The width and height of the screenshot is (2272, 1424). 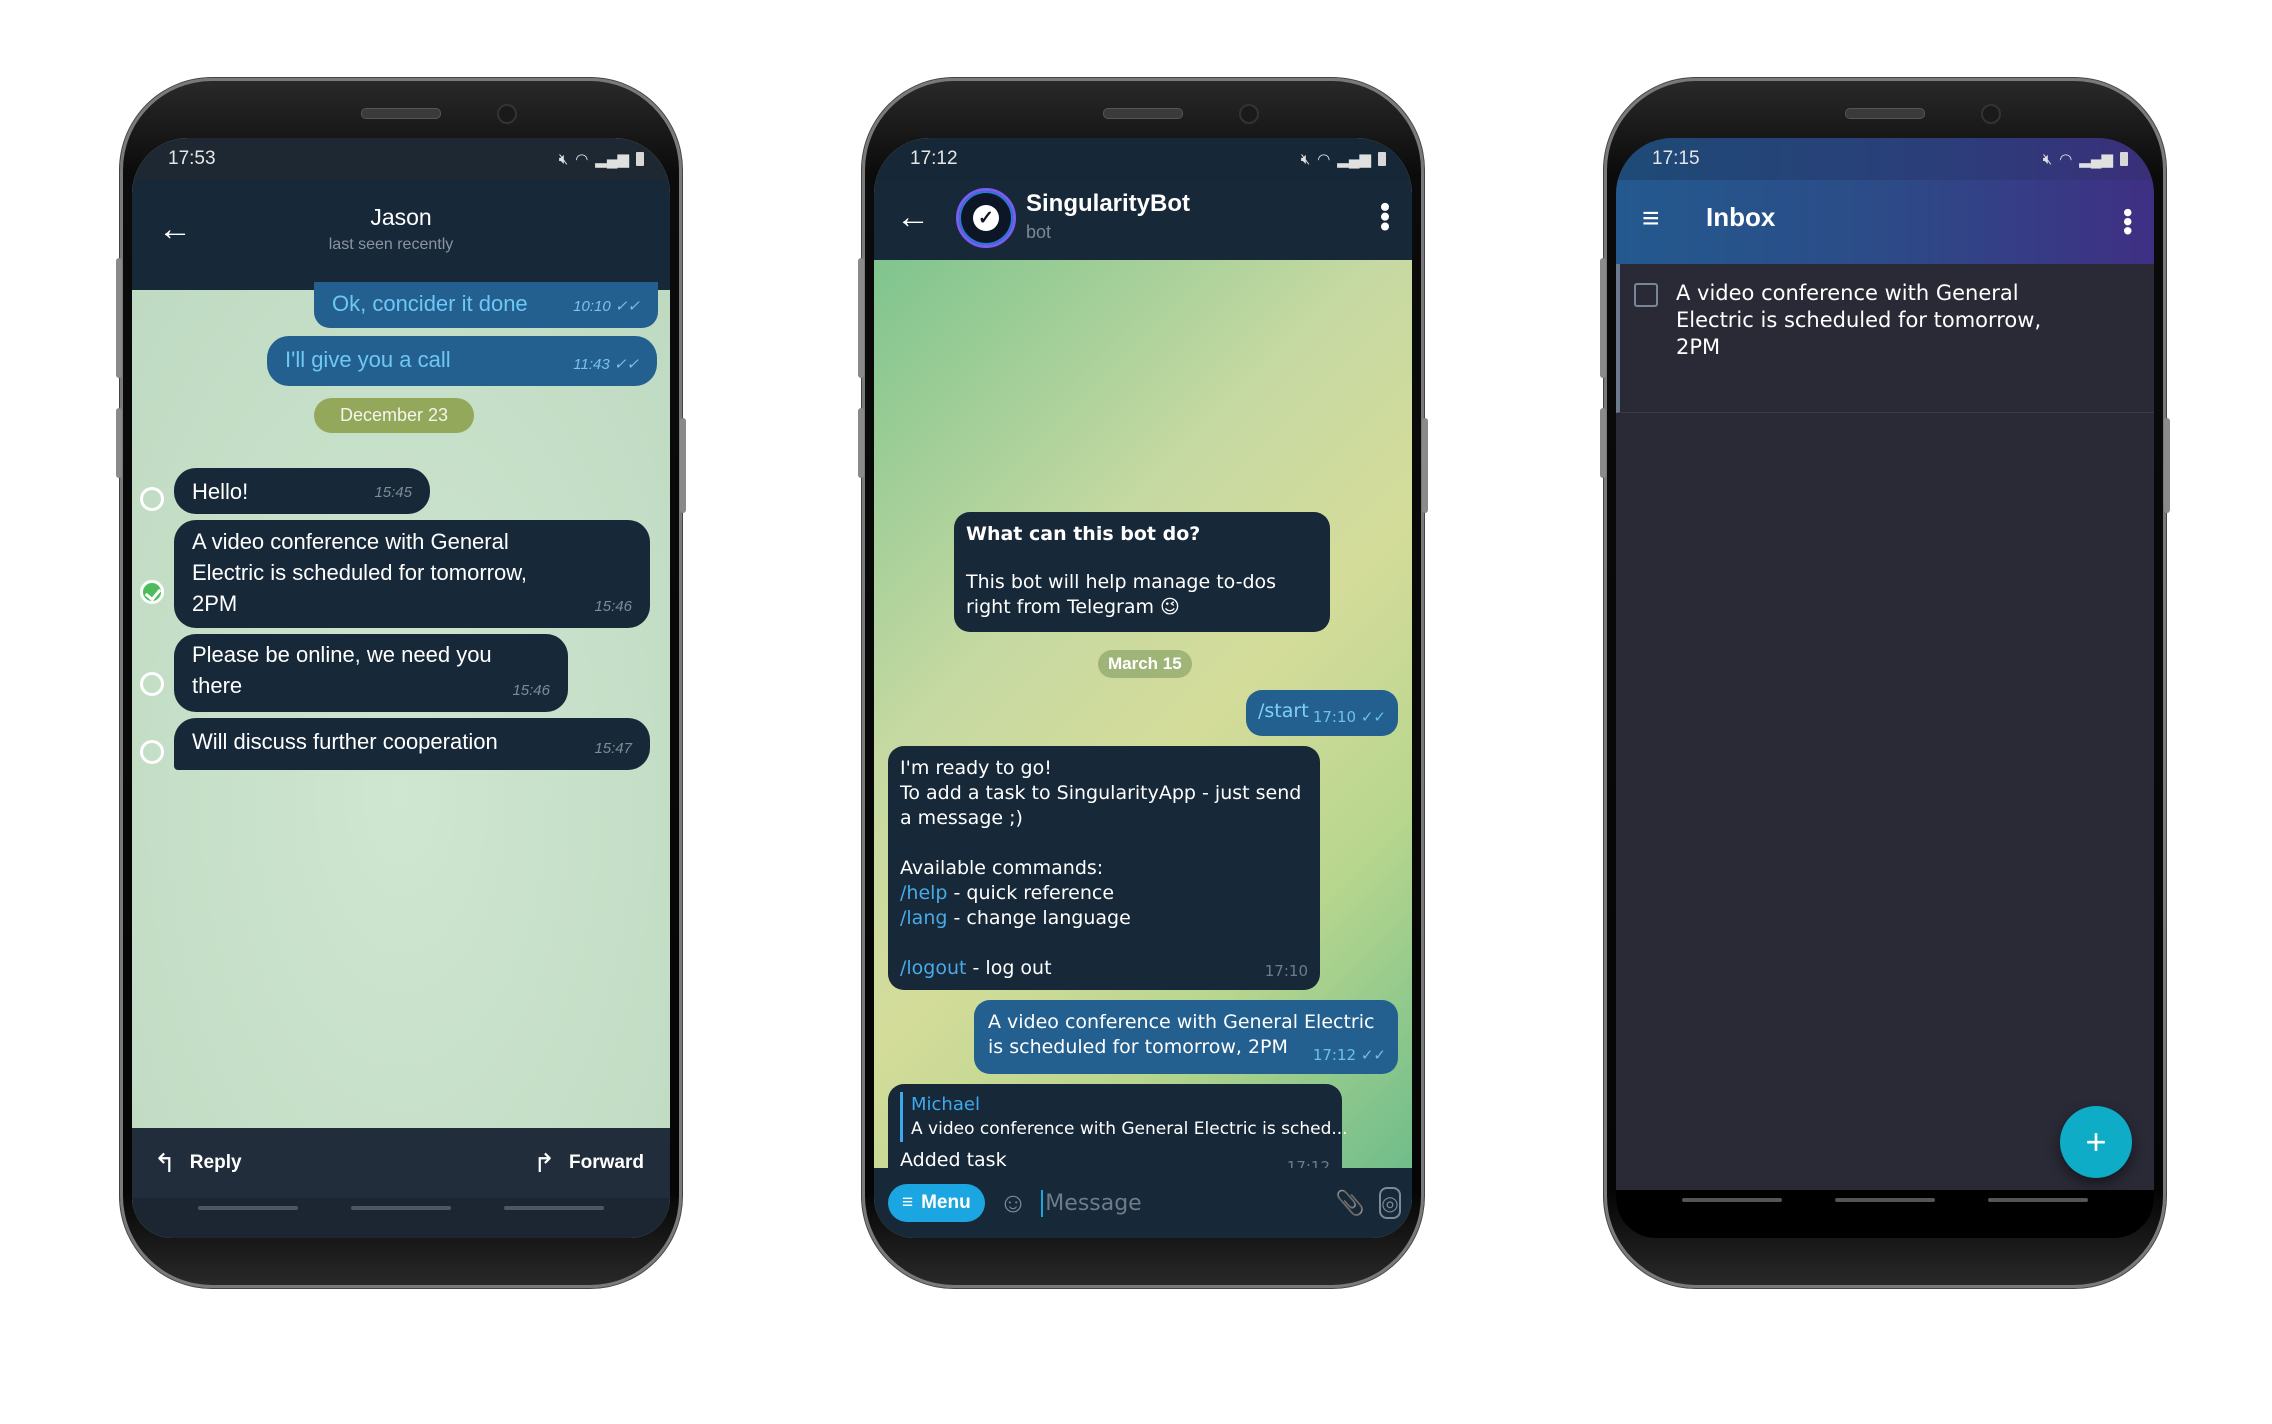 I want to click on chat-header: ← ✓ SingularityBot bot •••, so click(x=1143, y=220).